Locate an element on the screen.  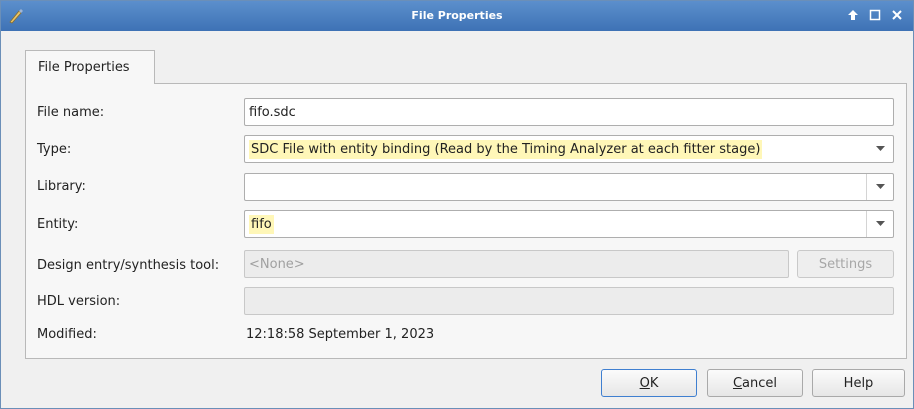
tab-file-properties: File Properties is located at coordinates (90, 67).